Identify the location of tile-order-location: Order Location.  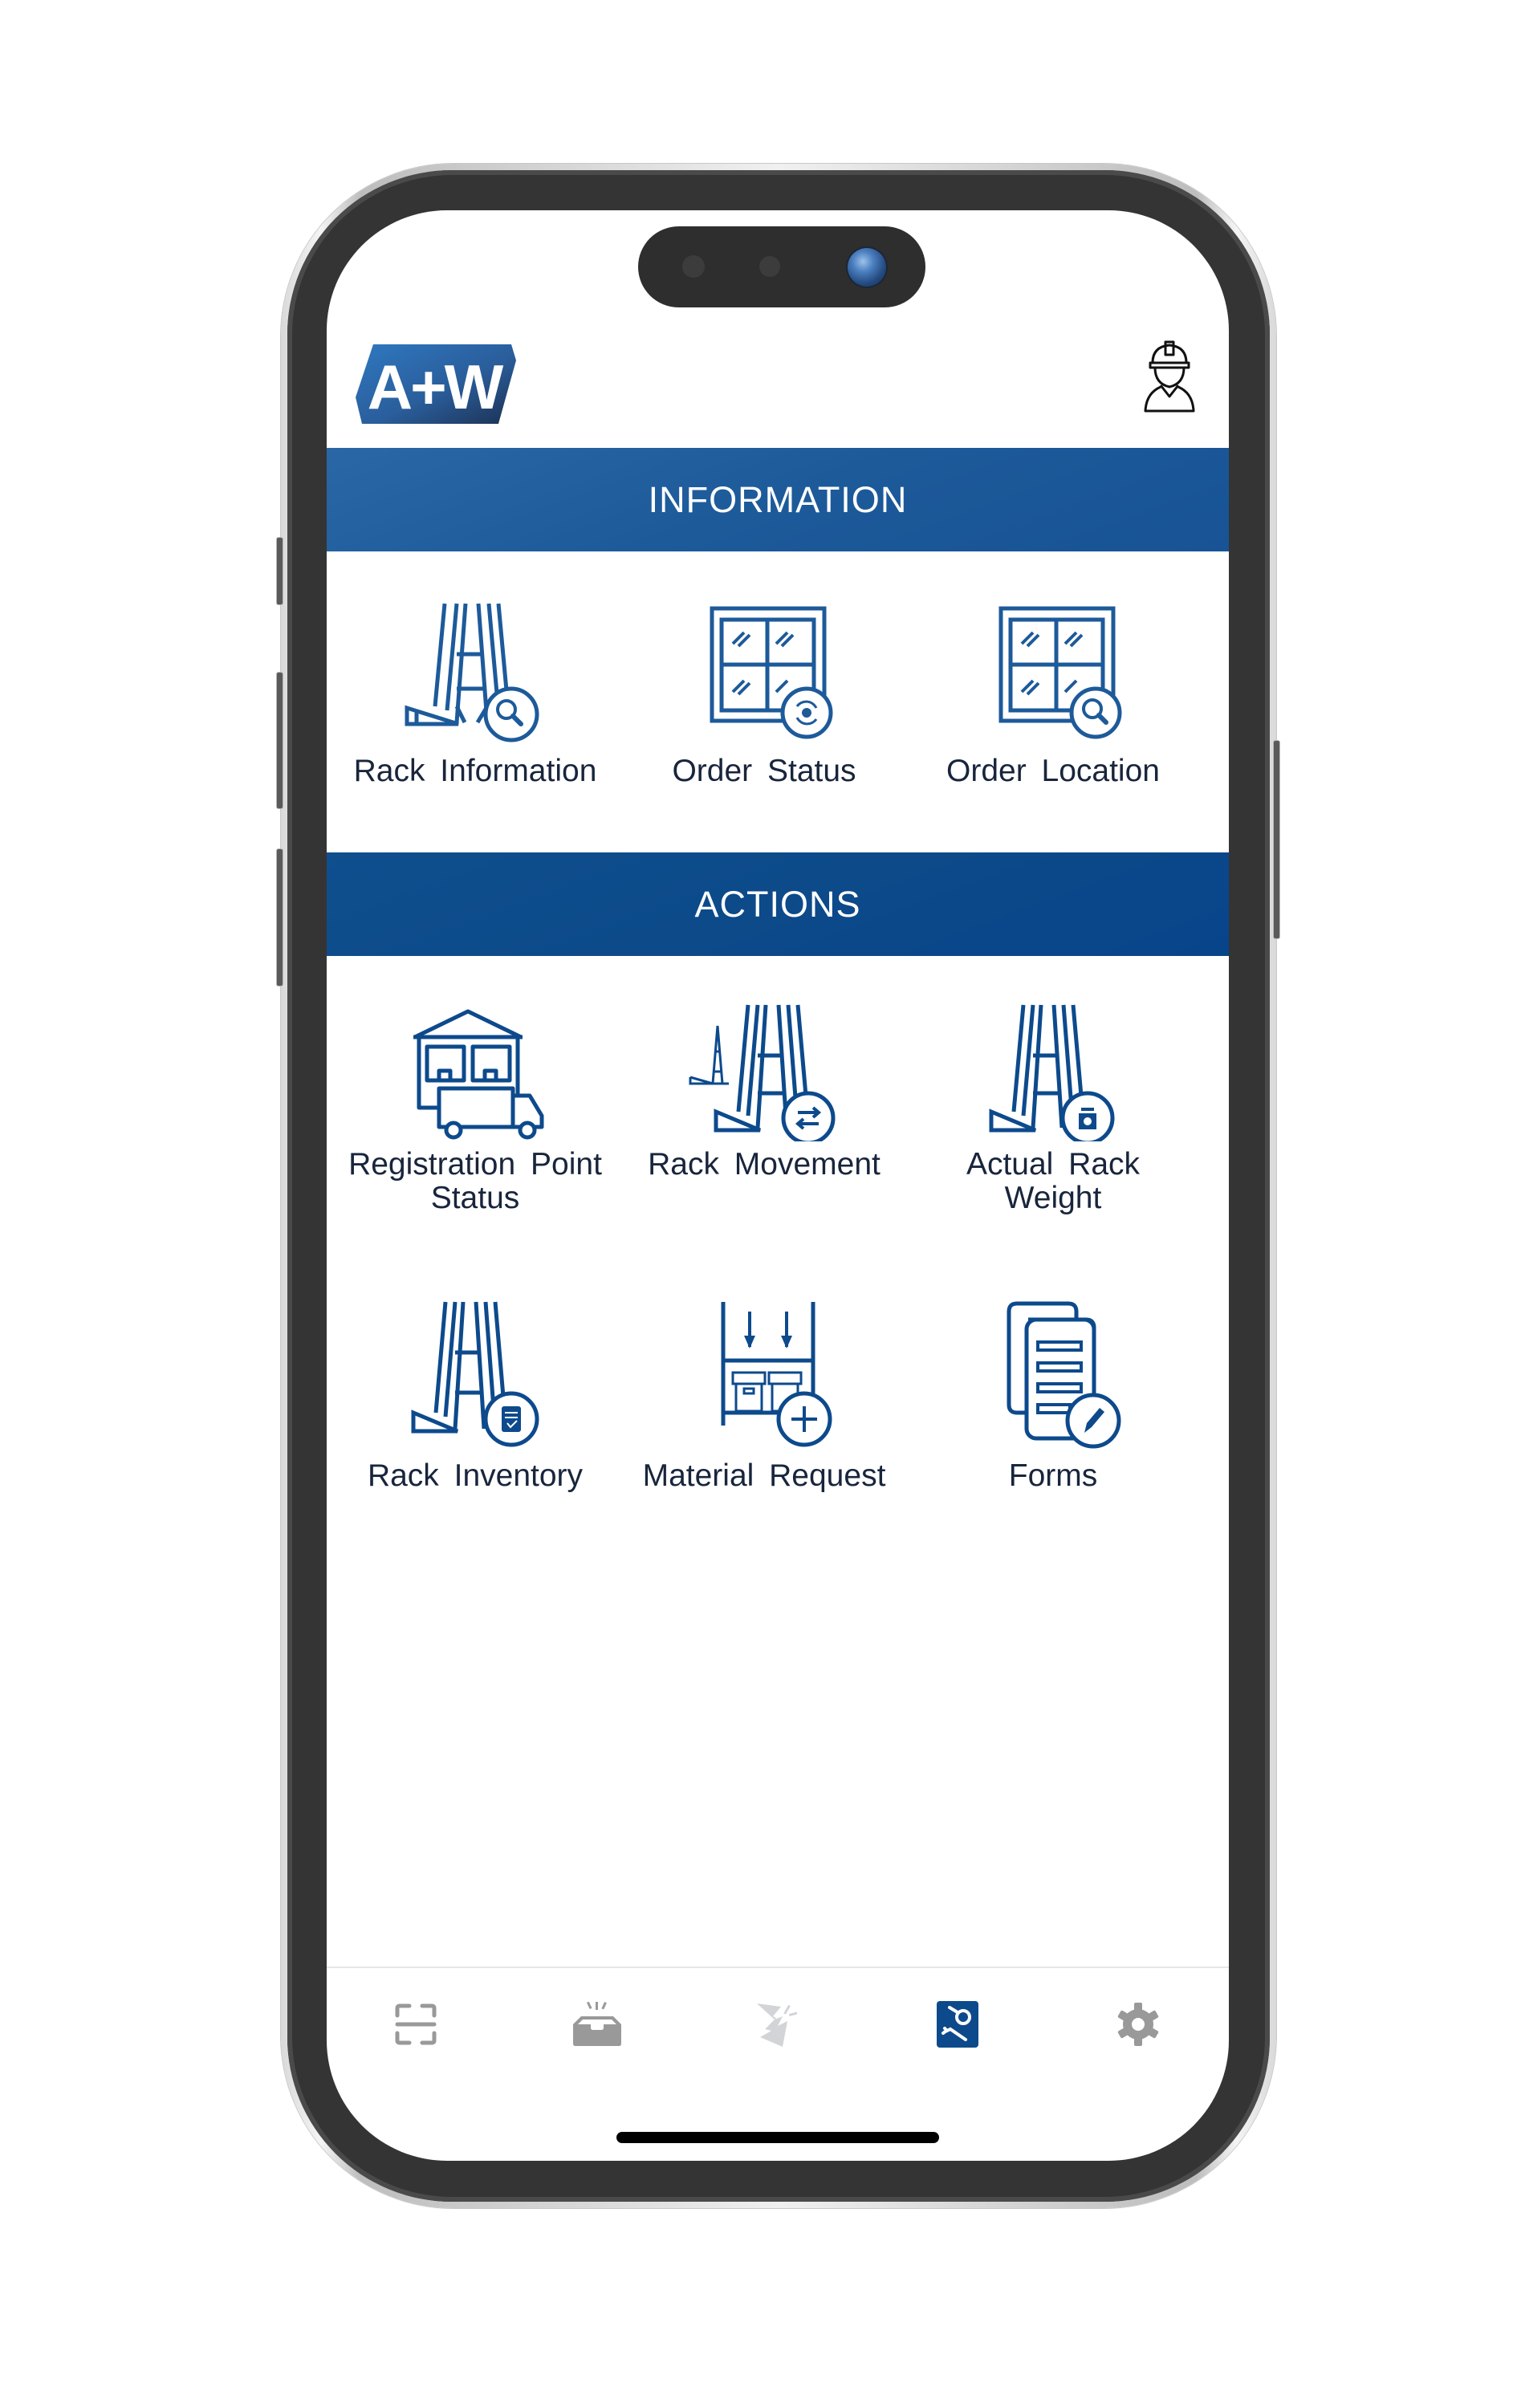
(1053, 695).